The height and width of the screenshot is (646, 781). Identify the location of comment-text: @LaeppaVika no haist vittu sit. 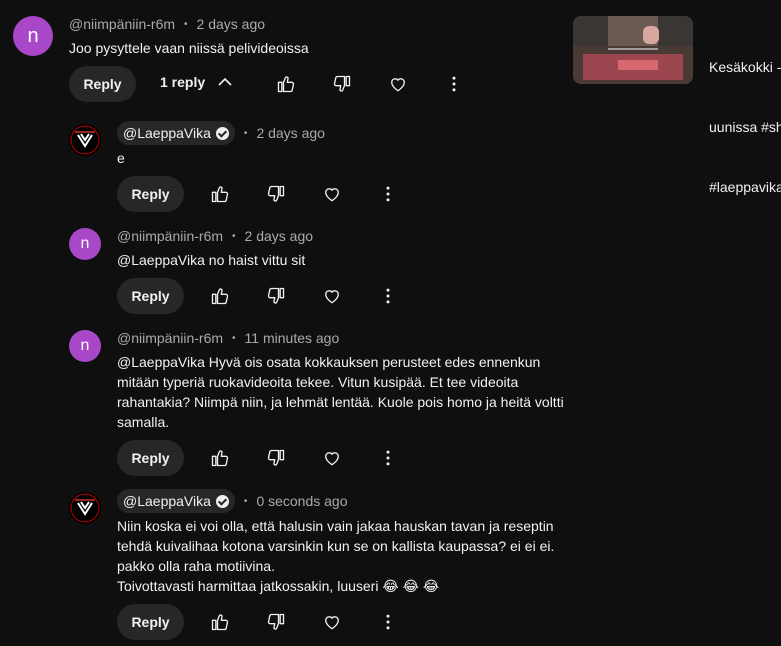
(211, 260).